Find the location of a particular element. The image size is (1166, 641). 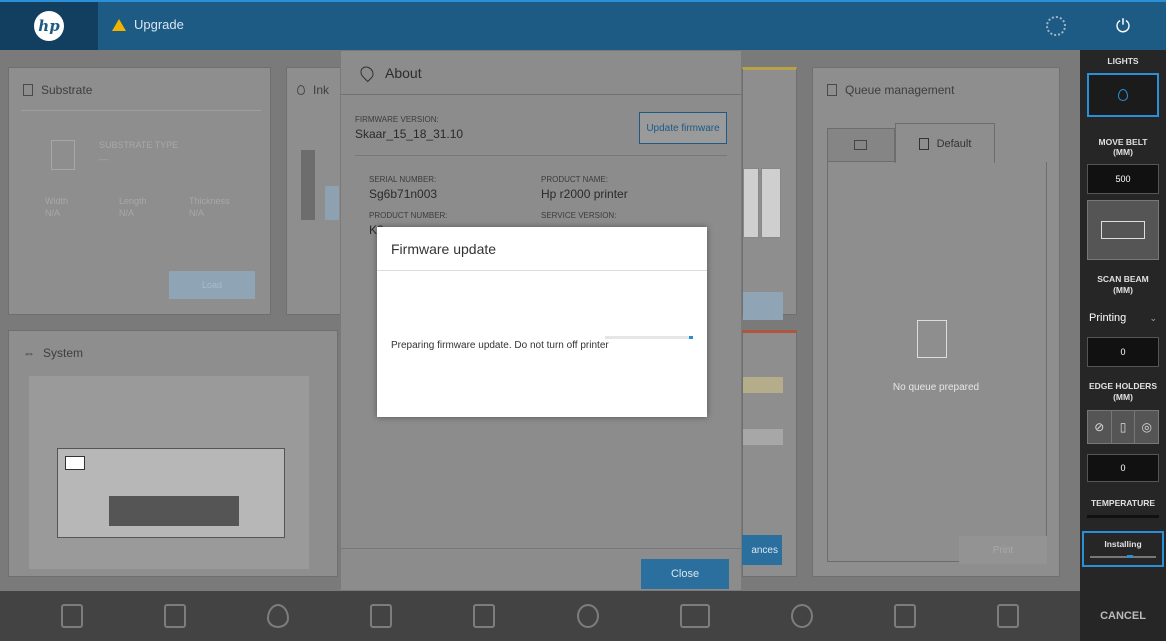

belt-arrows-icon is located at coordinates (1123, 229).